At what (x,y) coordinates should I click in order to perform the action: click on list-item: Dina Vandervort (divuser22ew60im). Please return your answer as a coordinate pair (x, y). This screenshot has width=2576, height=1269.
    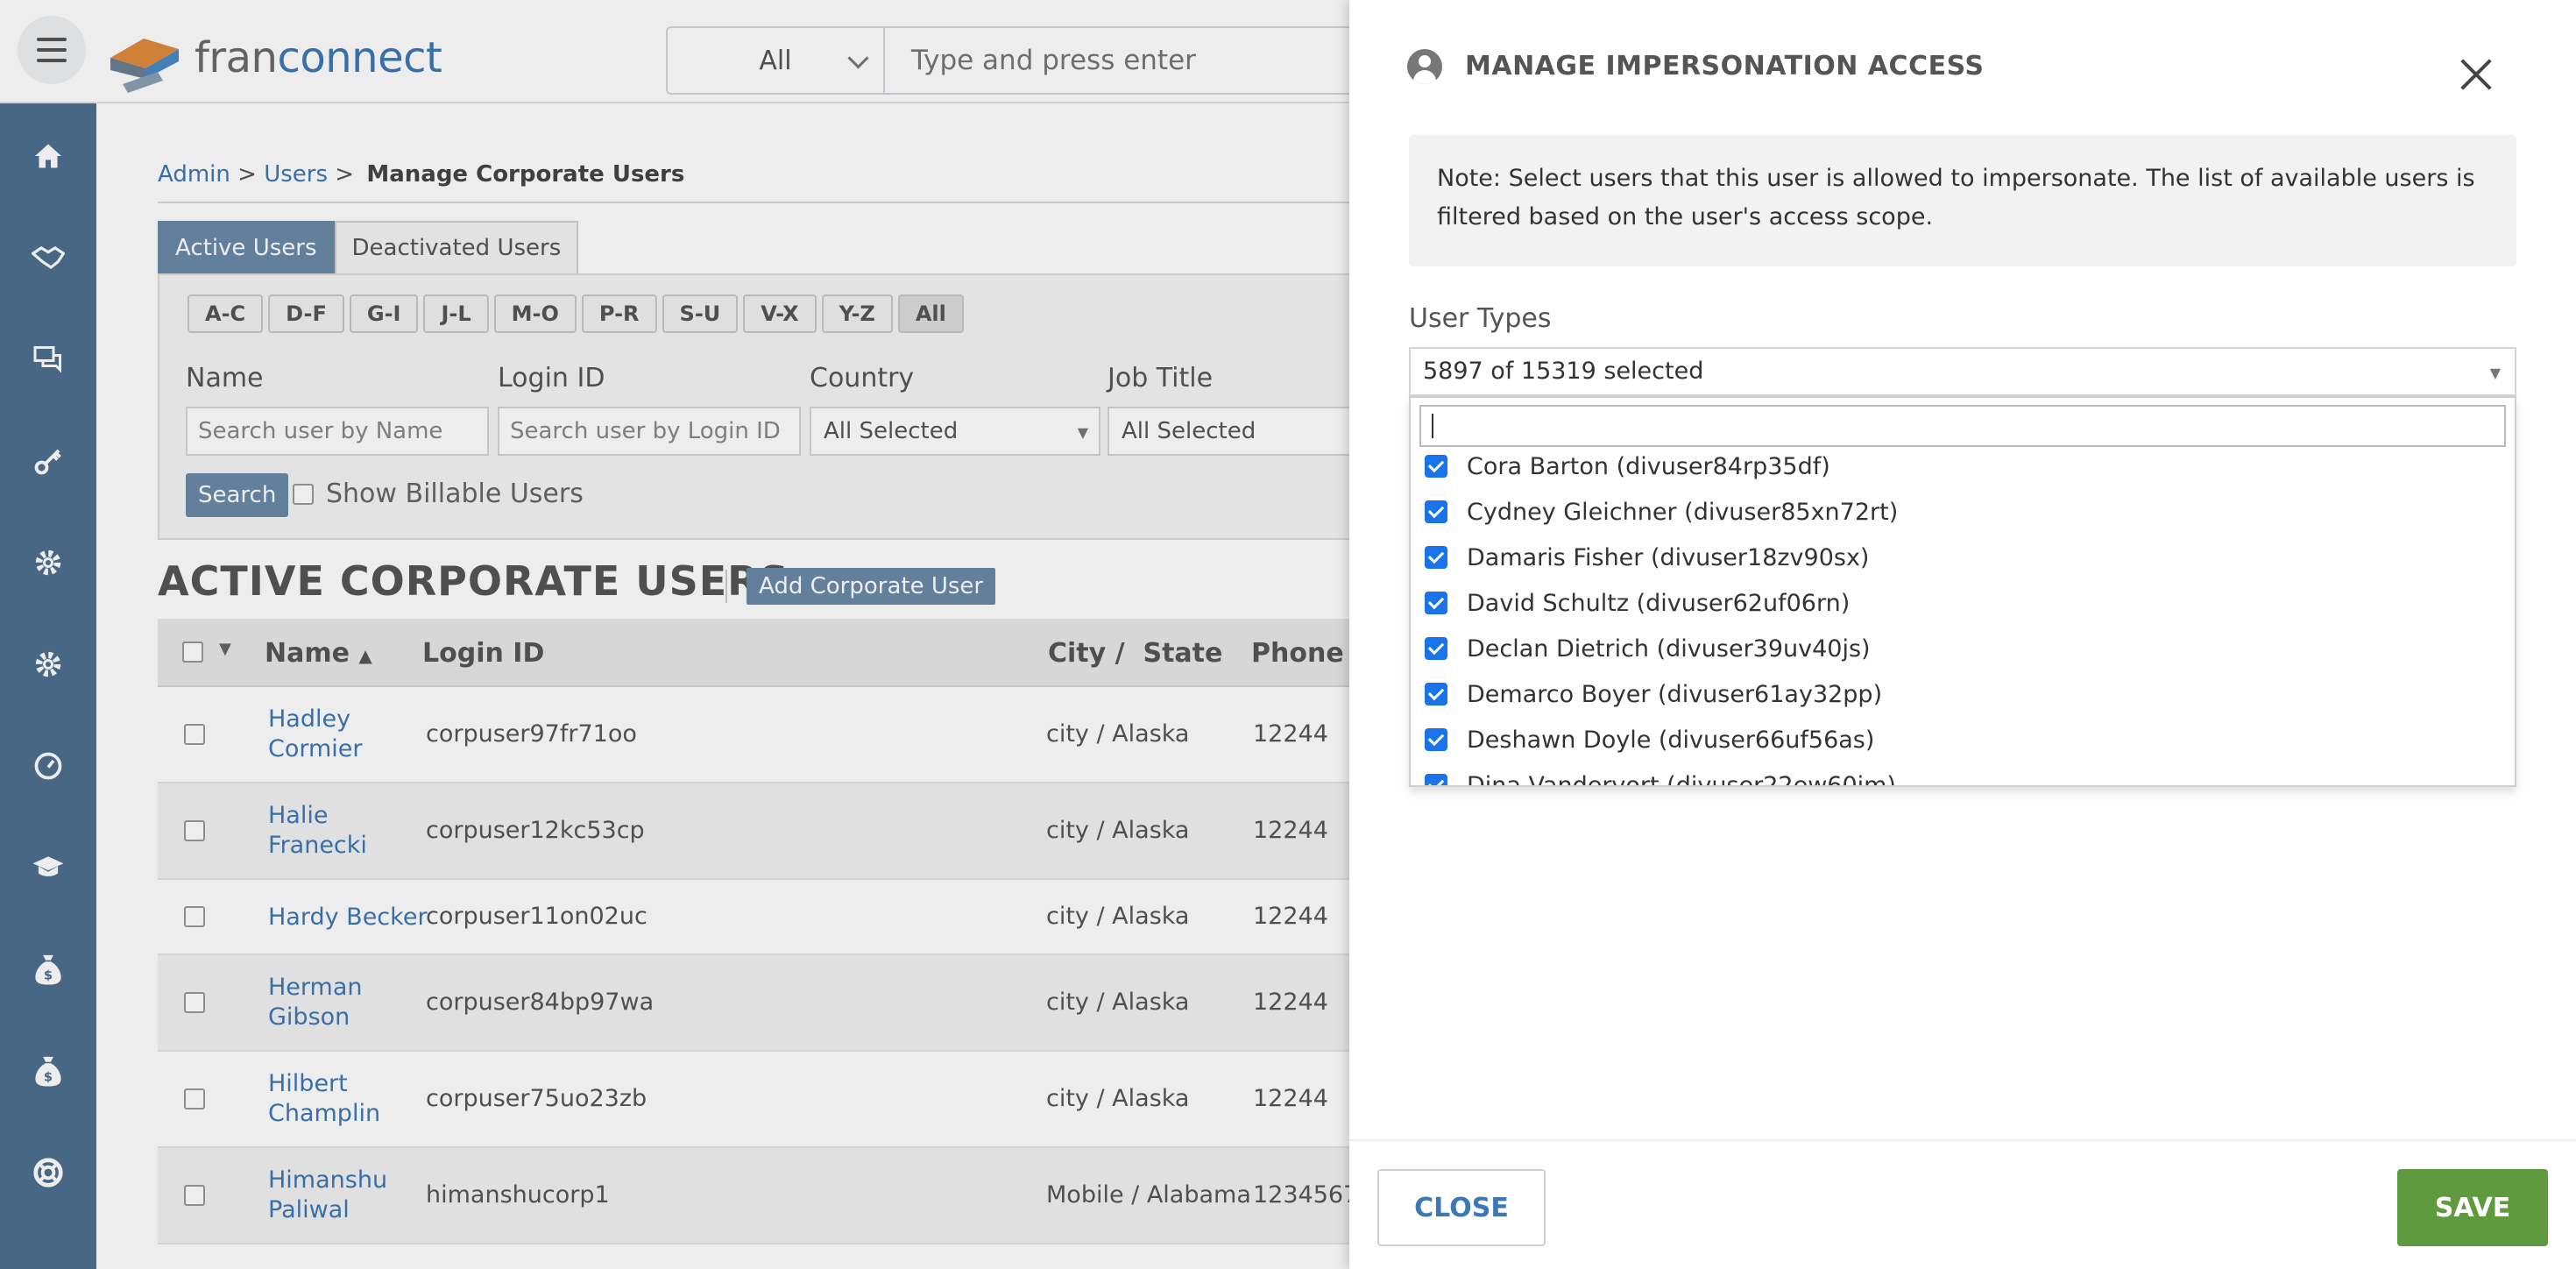
    Looking at the image, I should click on (1963, 774).